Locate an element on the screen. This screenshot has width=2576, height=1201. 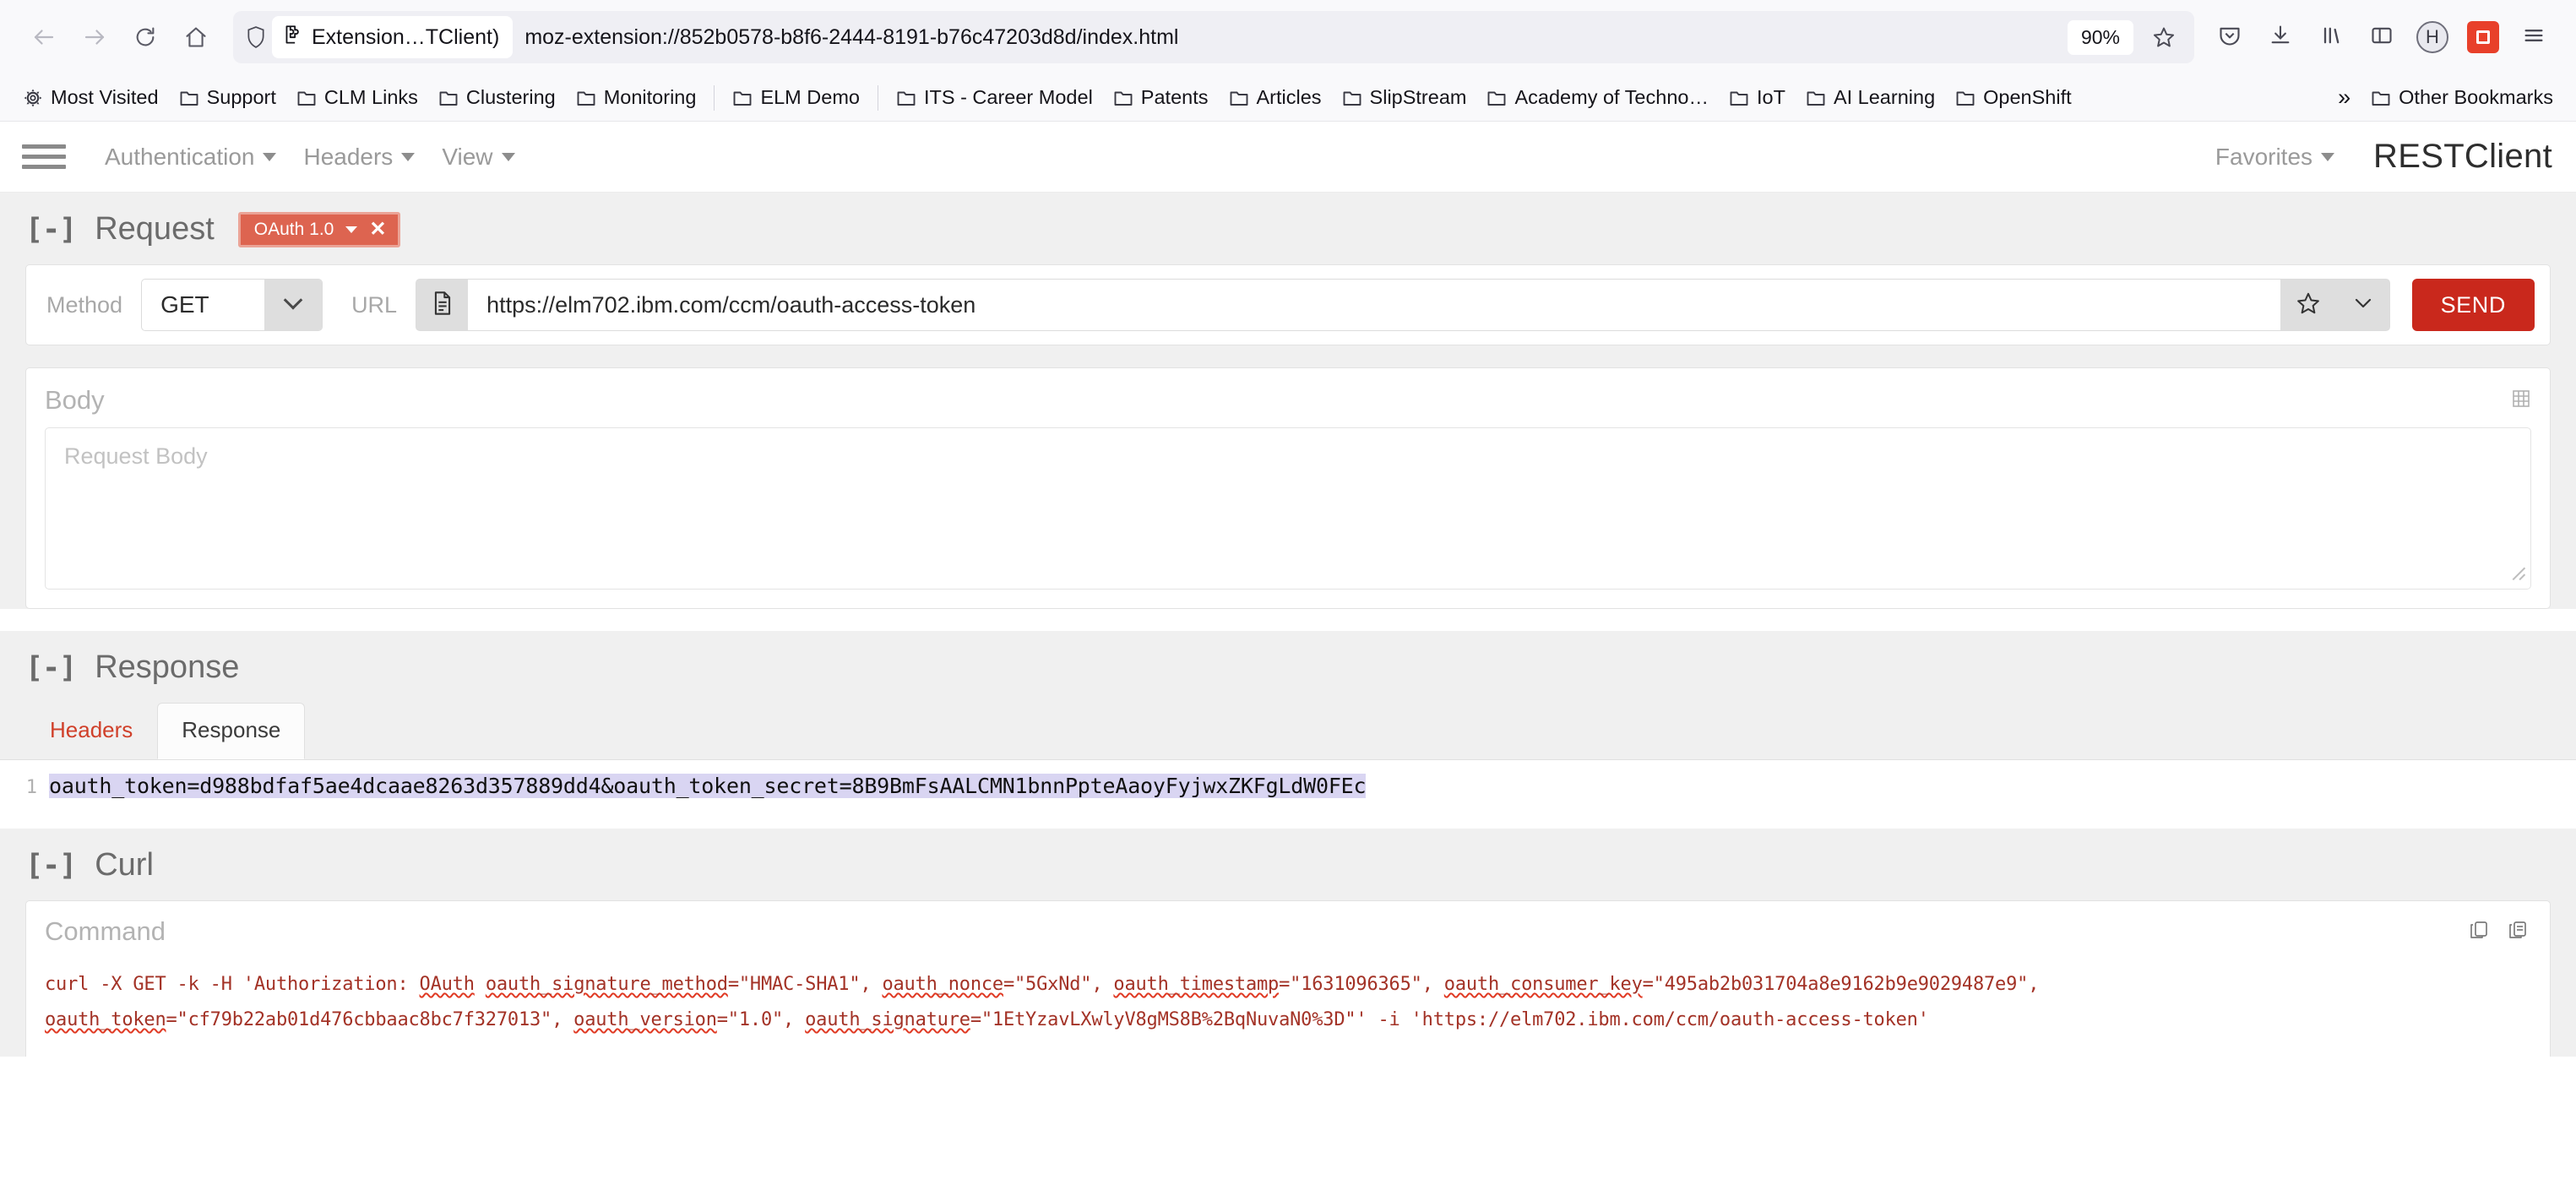
downloads-button is located at coordinates (2280, 37).